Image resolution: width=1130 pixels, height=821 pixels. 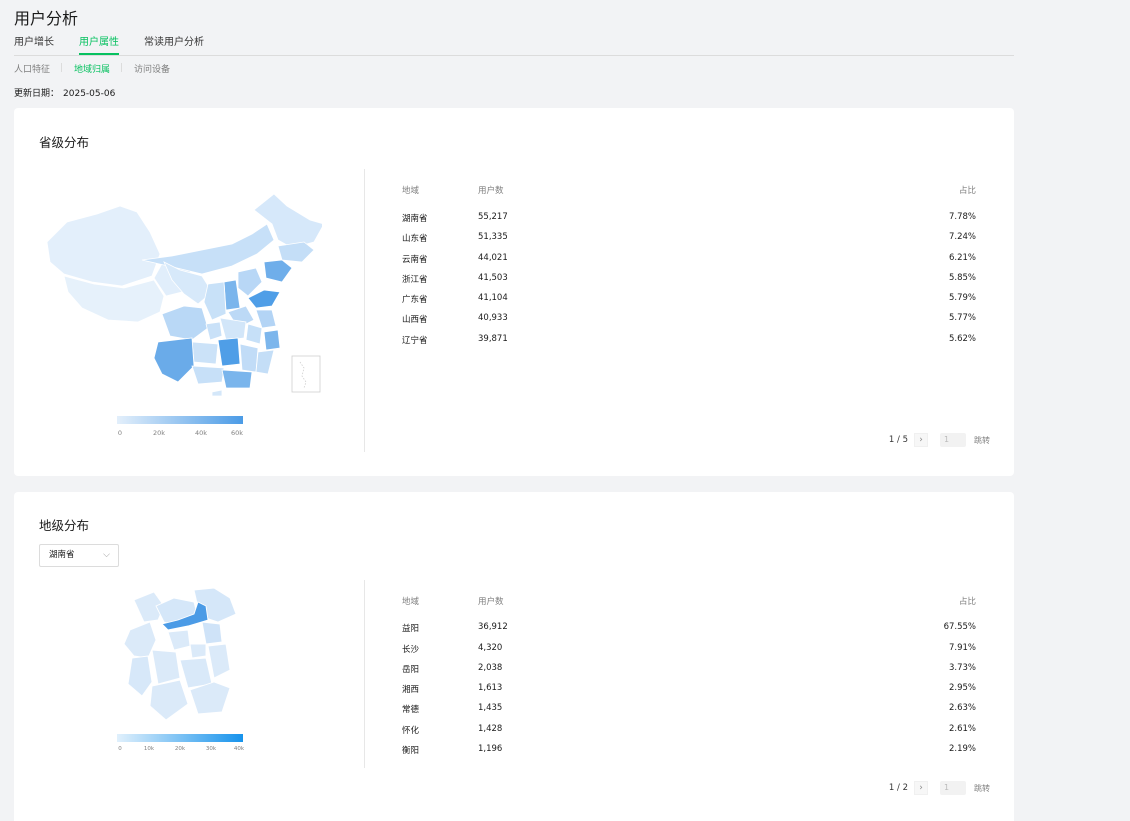 What do you see at coordinates (415, 341) in the screenshot?
I see `row-region: 辽宁省` at bounding box center [415, 341].